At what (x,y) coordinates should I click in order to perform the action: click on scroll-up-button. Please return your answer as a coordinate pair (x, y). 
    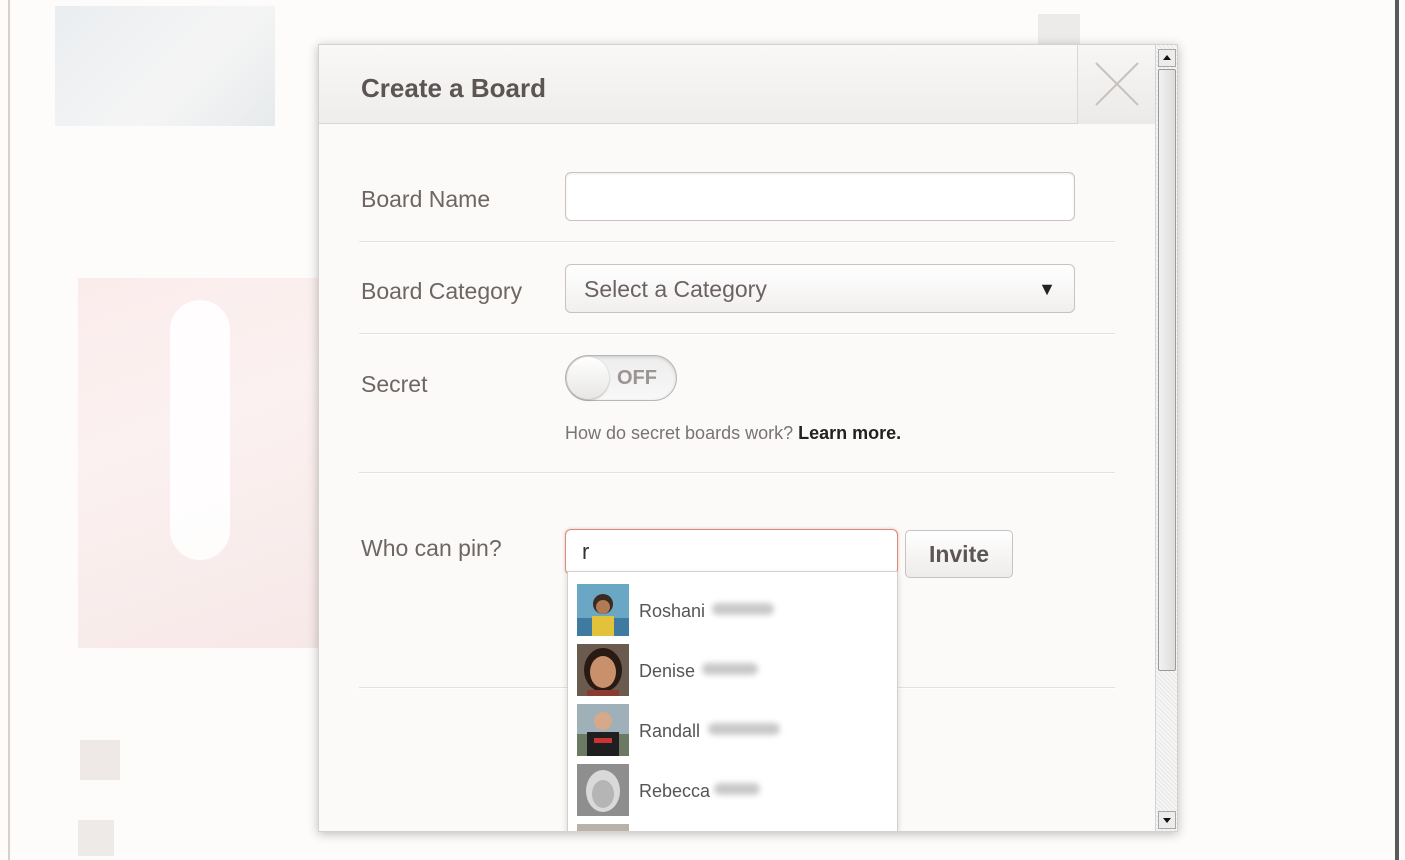
    Looking at the image, I should click on (1167, 58).